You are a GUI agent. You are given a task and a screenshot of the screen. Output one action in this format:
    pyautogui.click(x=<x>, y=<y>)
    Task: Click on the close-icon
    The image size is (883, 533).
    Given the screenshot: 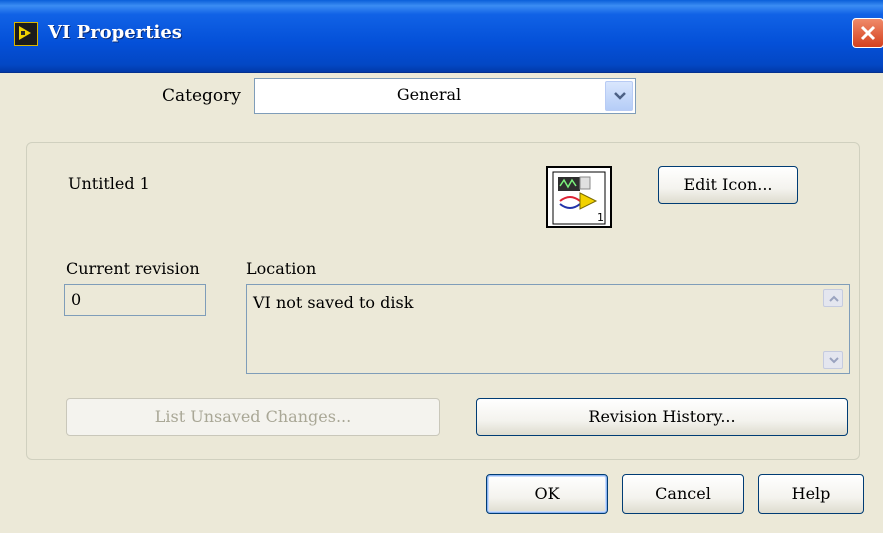 What is the action you would take?
    pyautogui.click(x=868, y=33)
    